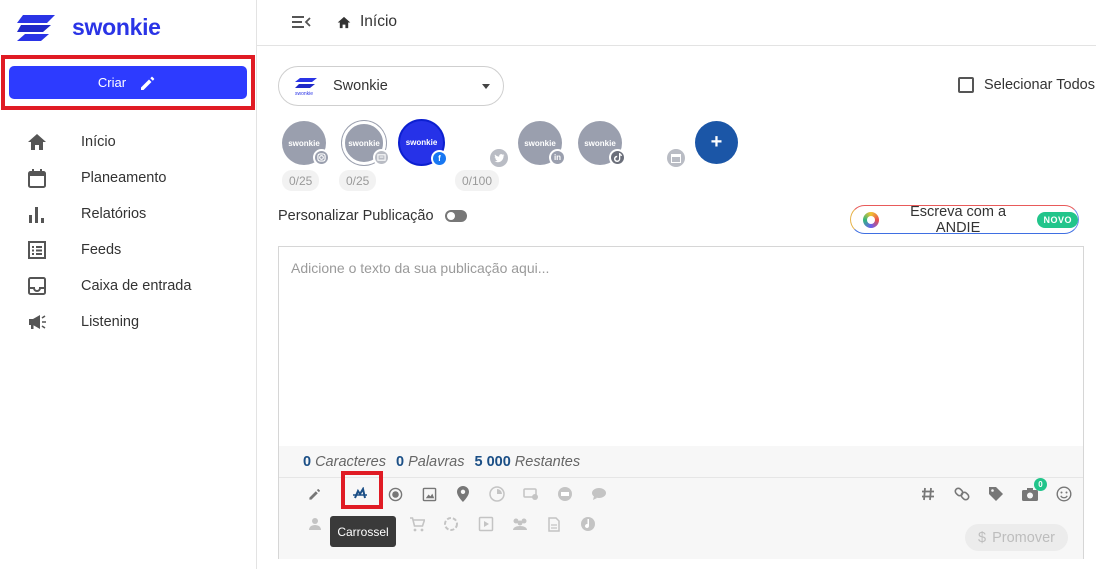 The width and height of the screenshot is (1096, 569). I want to click on svg-text: swonkie, so click(304, 93).